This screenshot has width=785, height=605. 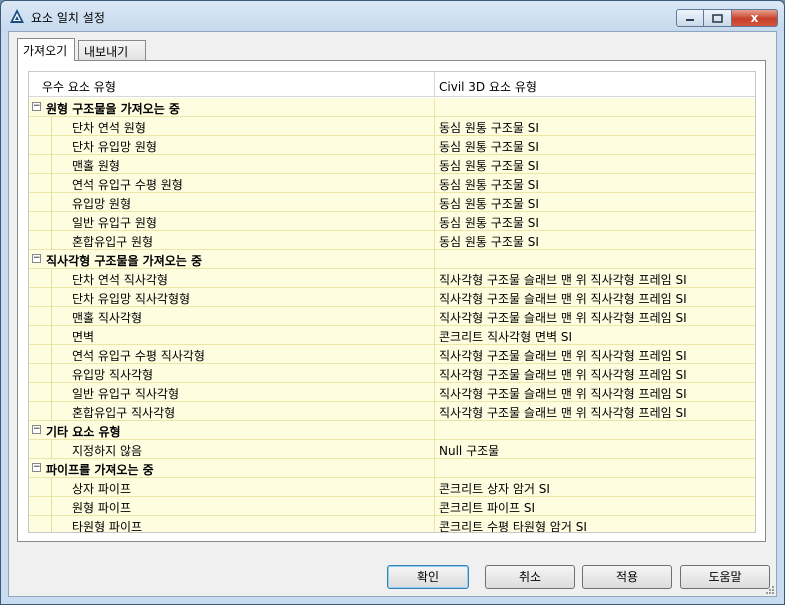 What do you see at coordinates (392, 335) in the screenshot?
I see `table-row: 면벽 콘크리트 직사각형 면벽 SI` at bounding box center [392, 335].